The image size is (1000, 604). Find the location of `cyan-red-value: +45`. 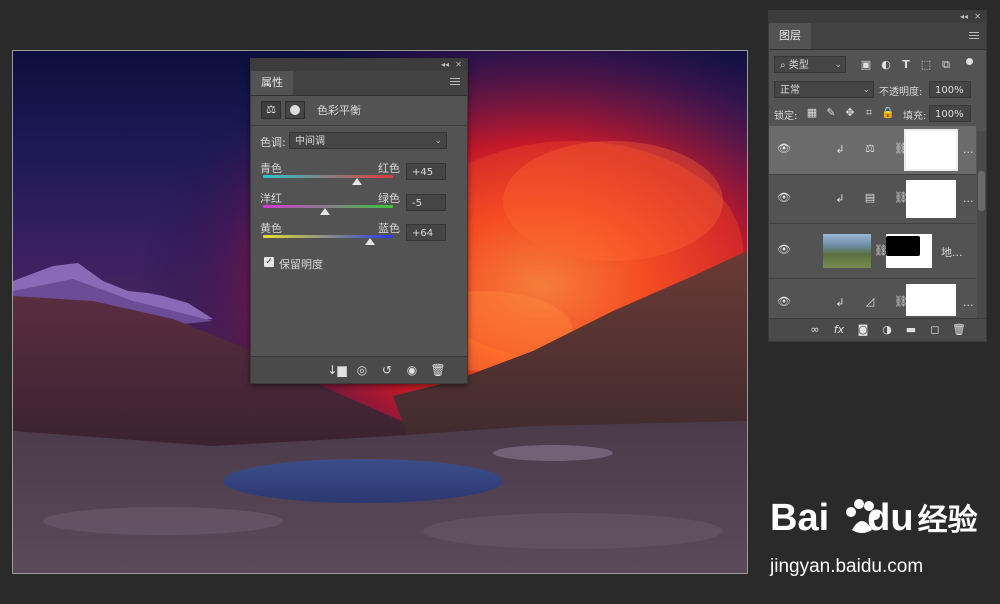

cyan-red-value: +45 is located at coordinates (423, 172).